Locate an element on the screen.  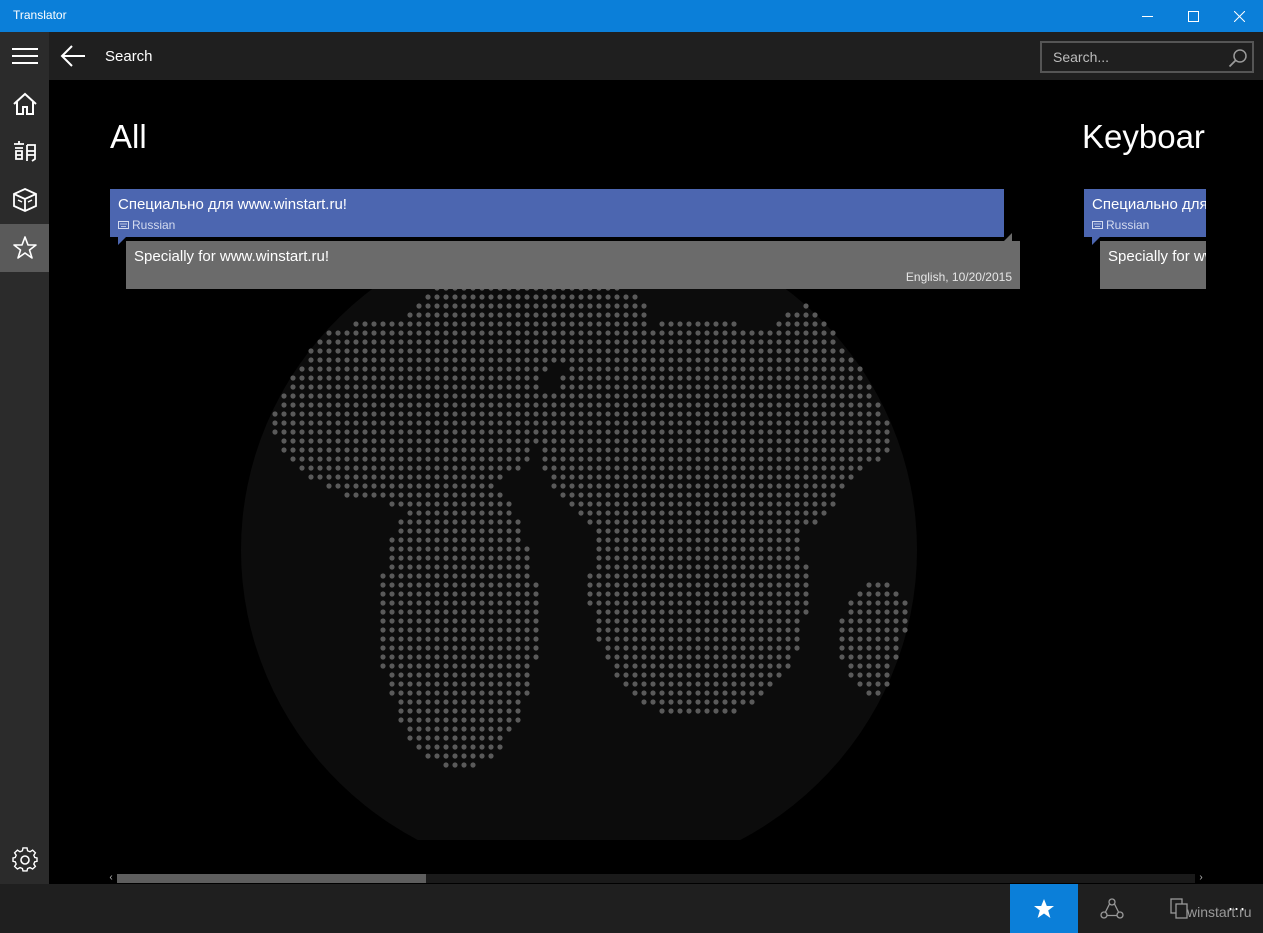
minimize-button is located at coordinates (1147, 16).